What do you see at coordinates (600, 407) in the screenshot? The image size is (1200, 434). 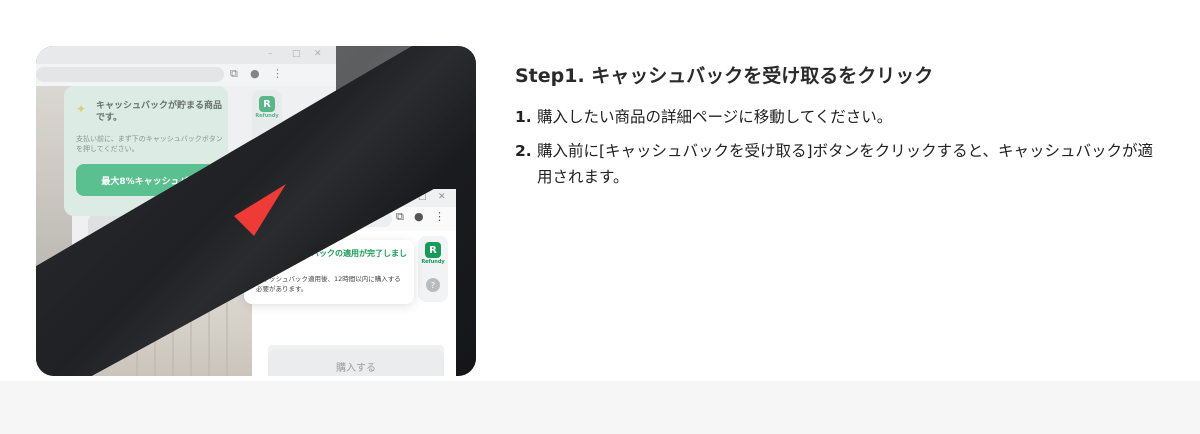 I see `footer-band` at bounding box center [600, 407].